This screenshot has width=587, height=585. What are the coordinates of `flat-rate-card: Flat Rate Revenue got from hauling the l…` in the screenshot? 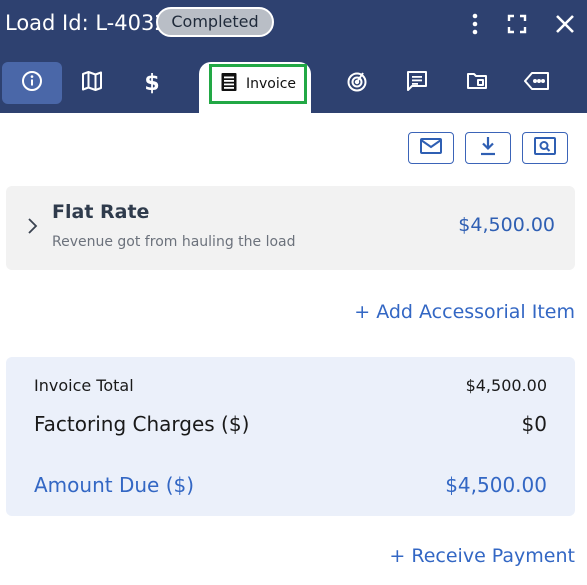 It's located at (290, 228).